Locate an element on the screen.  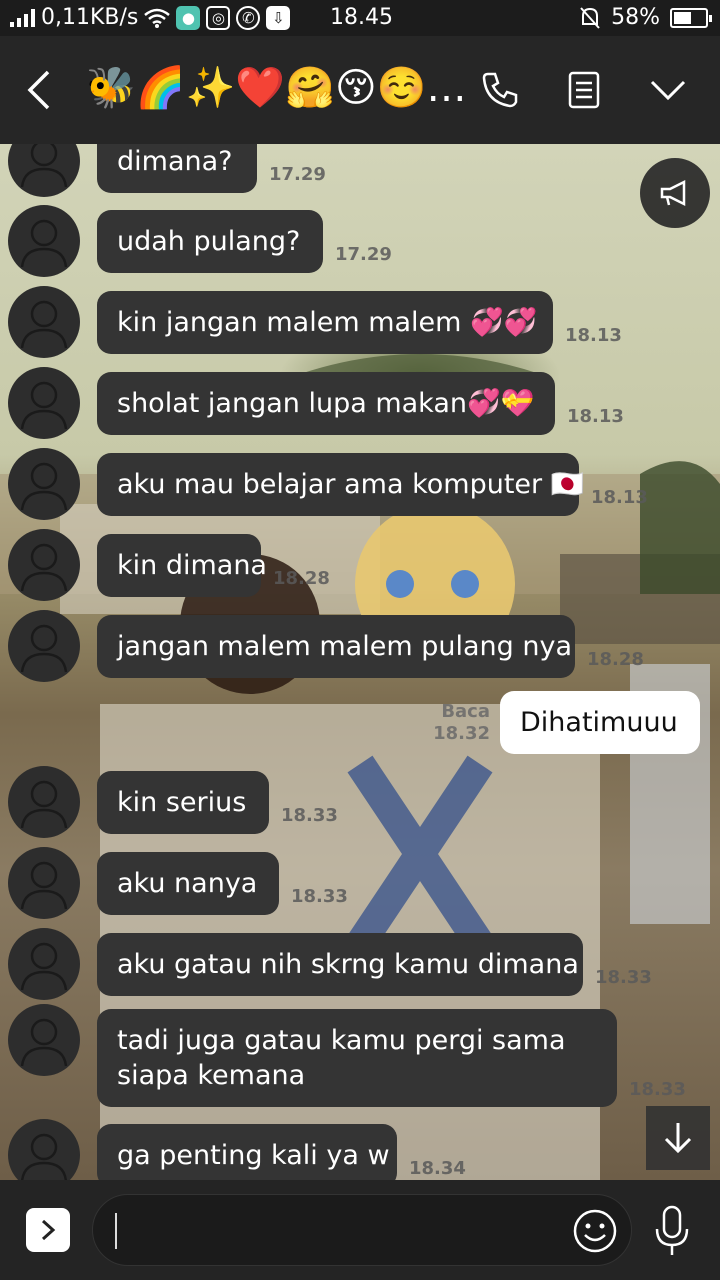
megaphone-icon is located at coordinates (673, 193).